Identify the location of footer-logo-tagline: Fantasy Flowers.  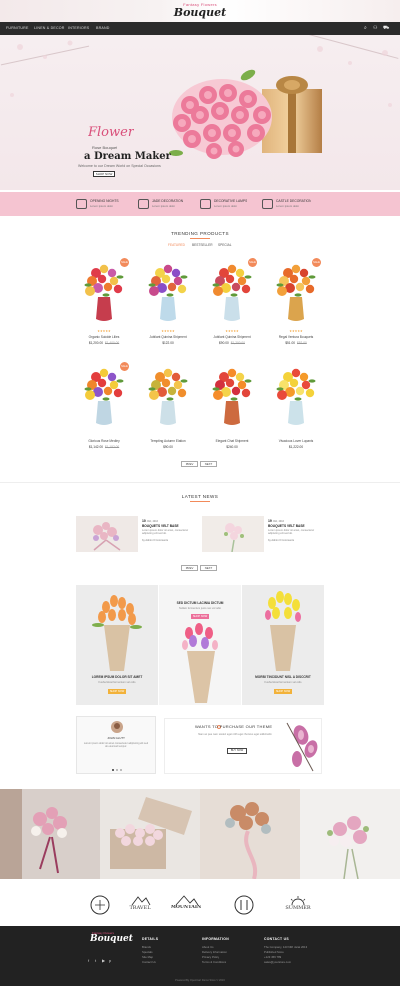
(103, 933).